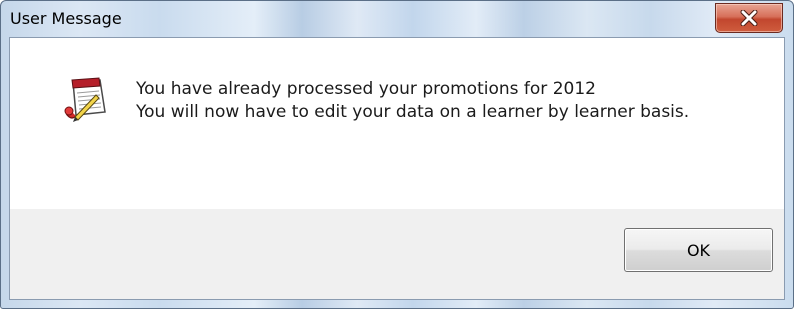 This screenshot has width=794, height=309. I want to click on close-icon, so click(749, 18).